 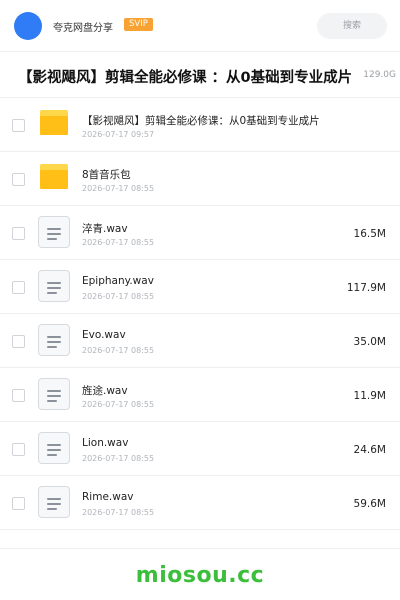 I want to click on list-item: 【影视飓风】剪辑全能必修课：从0基础到专业成片 2026-07-17 09:57, so click(x=200, y=125).